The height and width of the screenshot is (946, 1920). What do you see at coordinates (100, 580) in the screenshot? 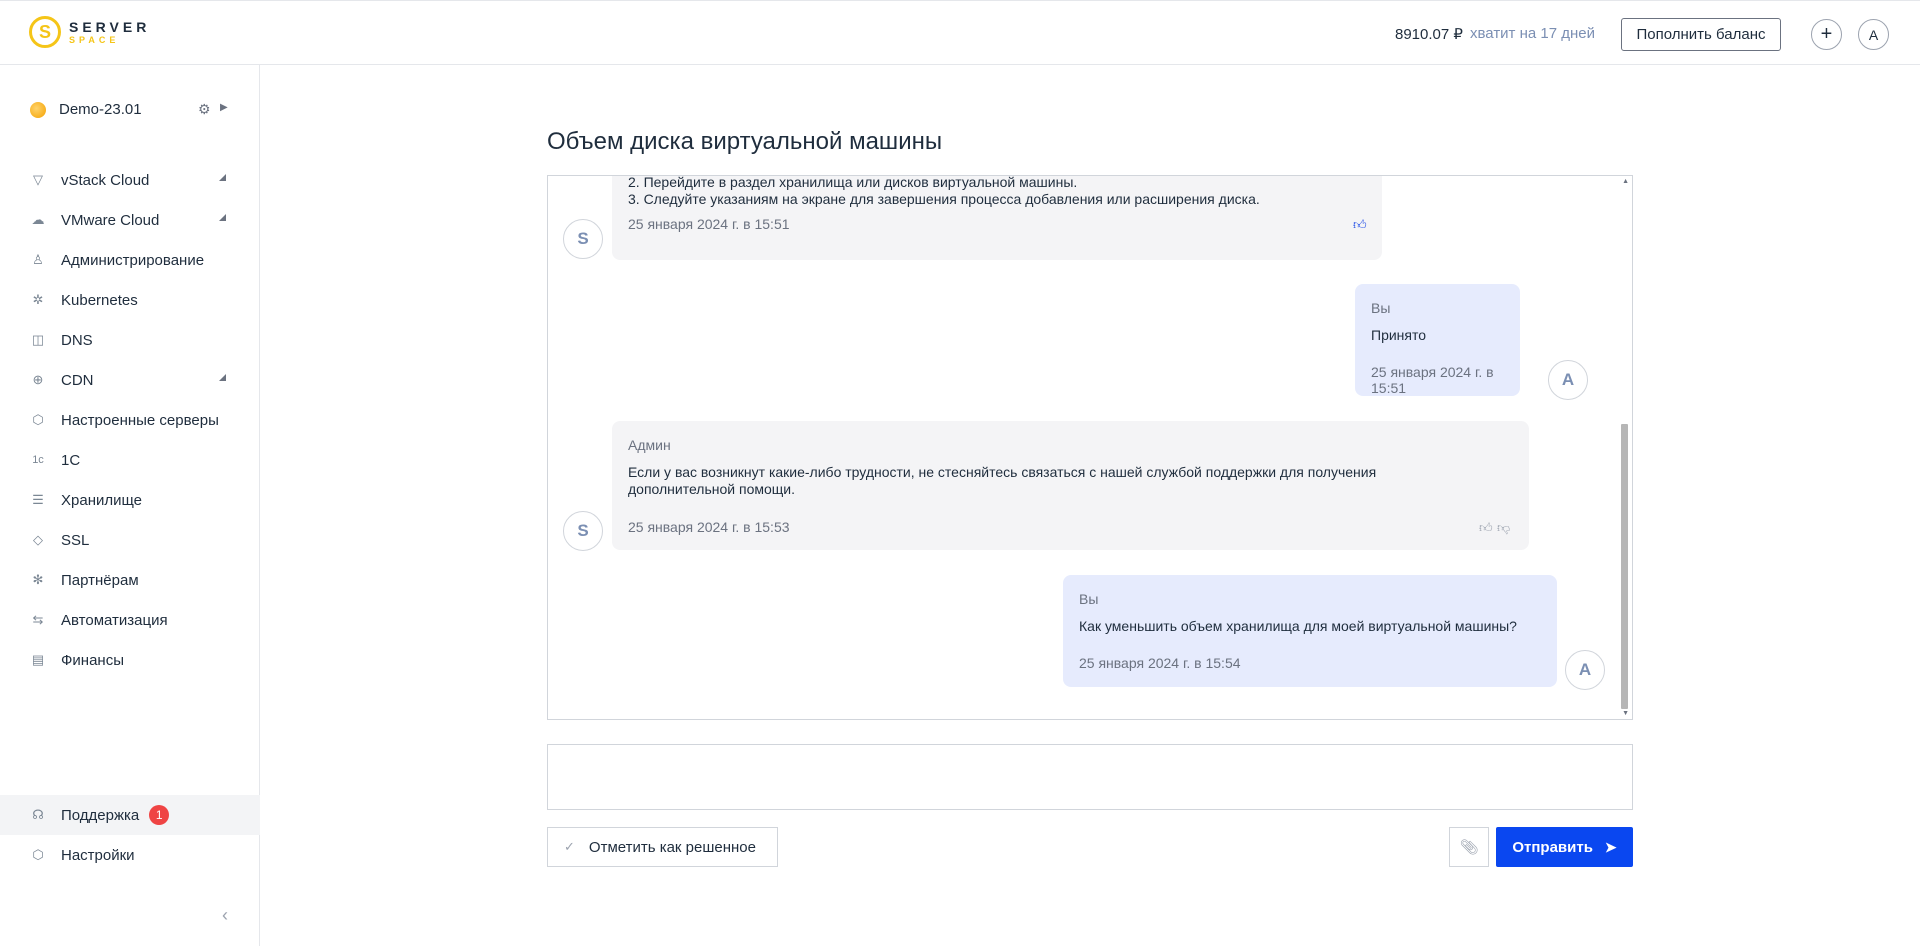
I see `sidebar-item-label: Партнёрам` at bounding box center [100, 580].